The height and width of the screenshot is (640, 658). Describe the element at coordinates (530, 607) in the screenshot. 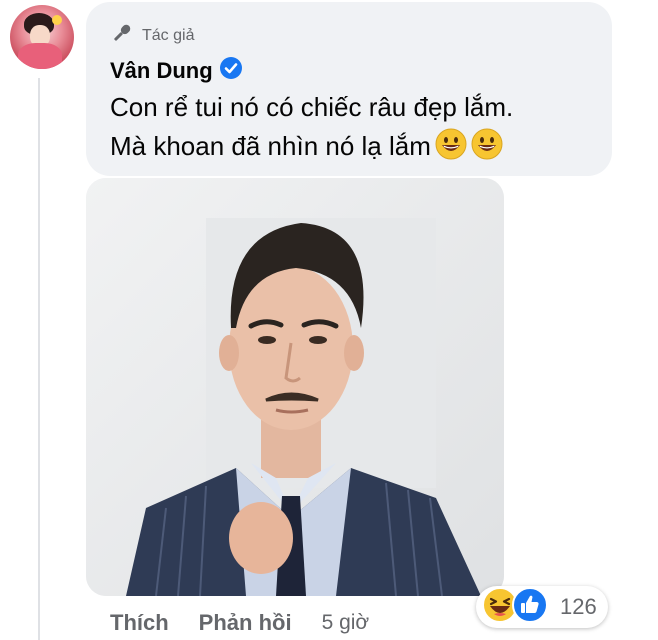

I see `like-reaction-icon` at that location.